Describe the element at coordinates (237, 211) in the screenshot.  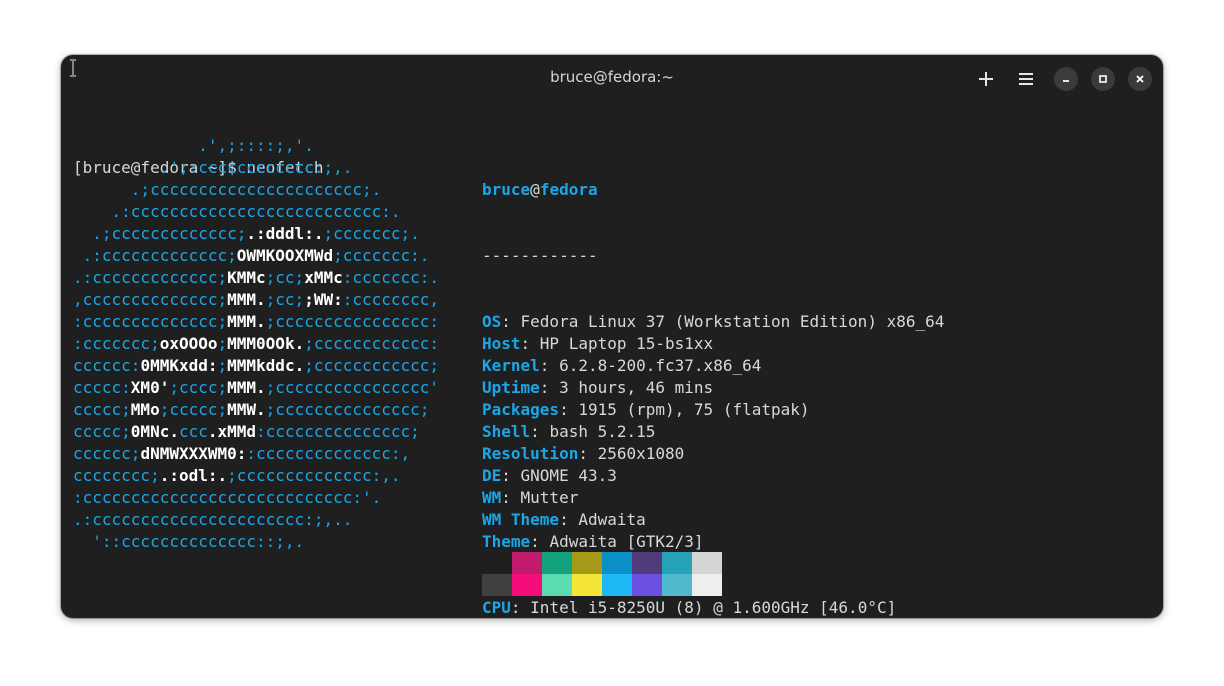
I see `logo-segment: .:cccccccccccccccccccccccccc:.` at that location.